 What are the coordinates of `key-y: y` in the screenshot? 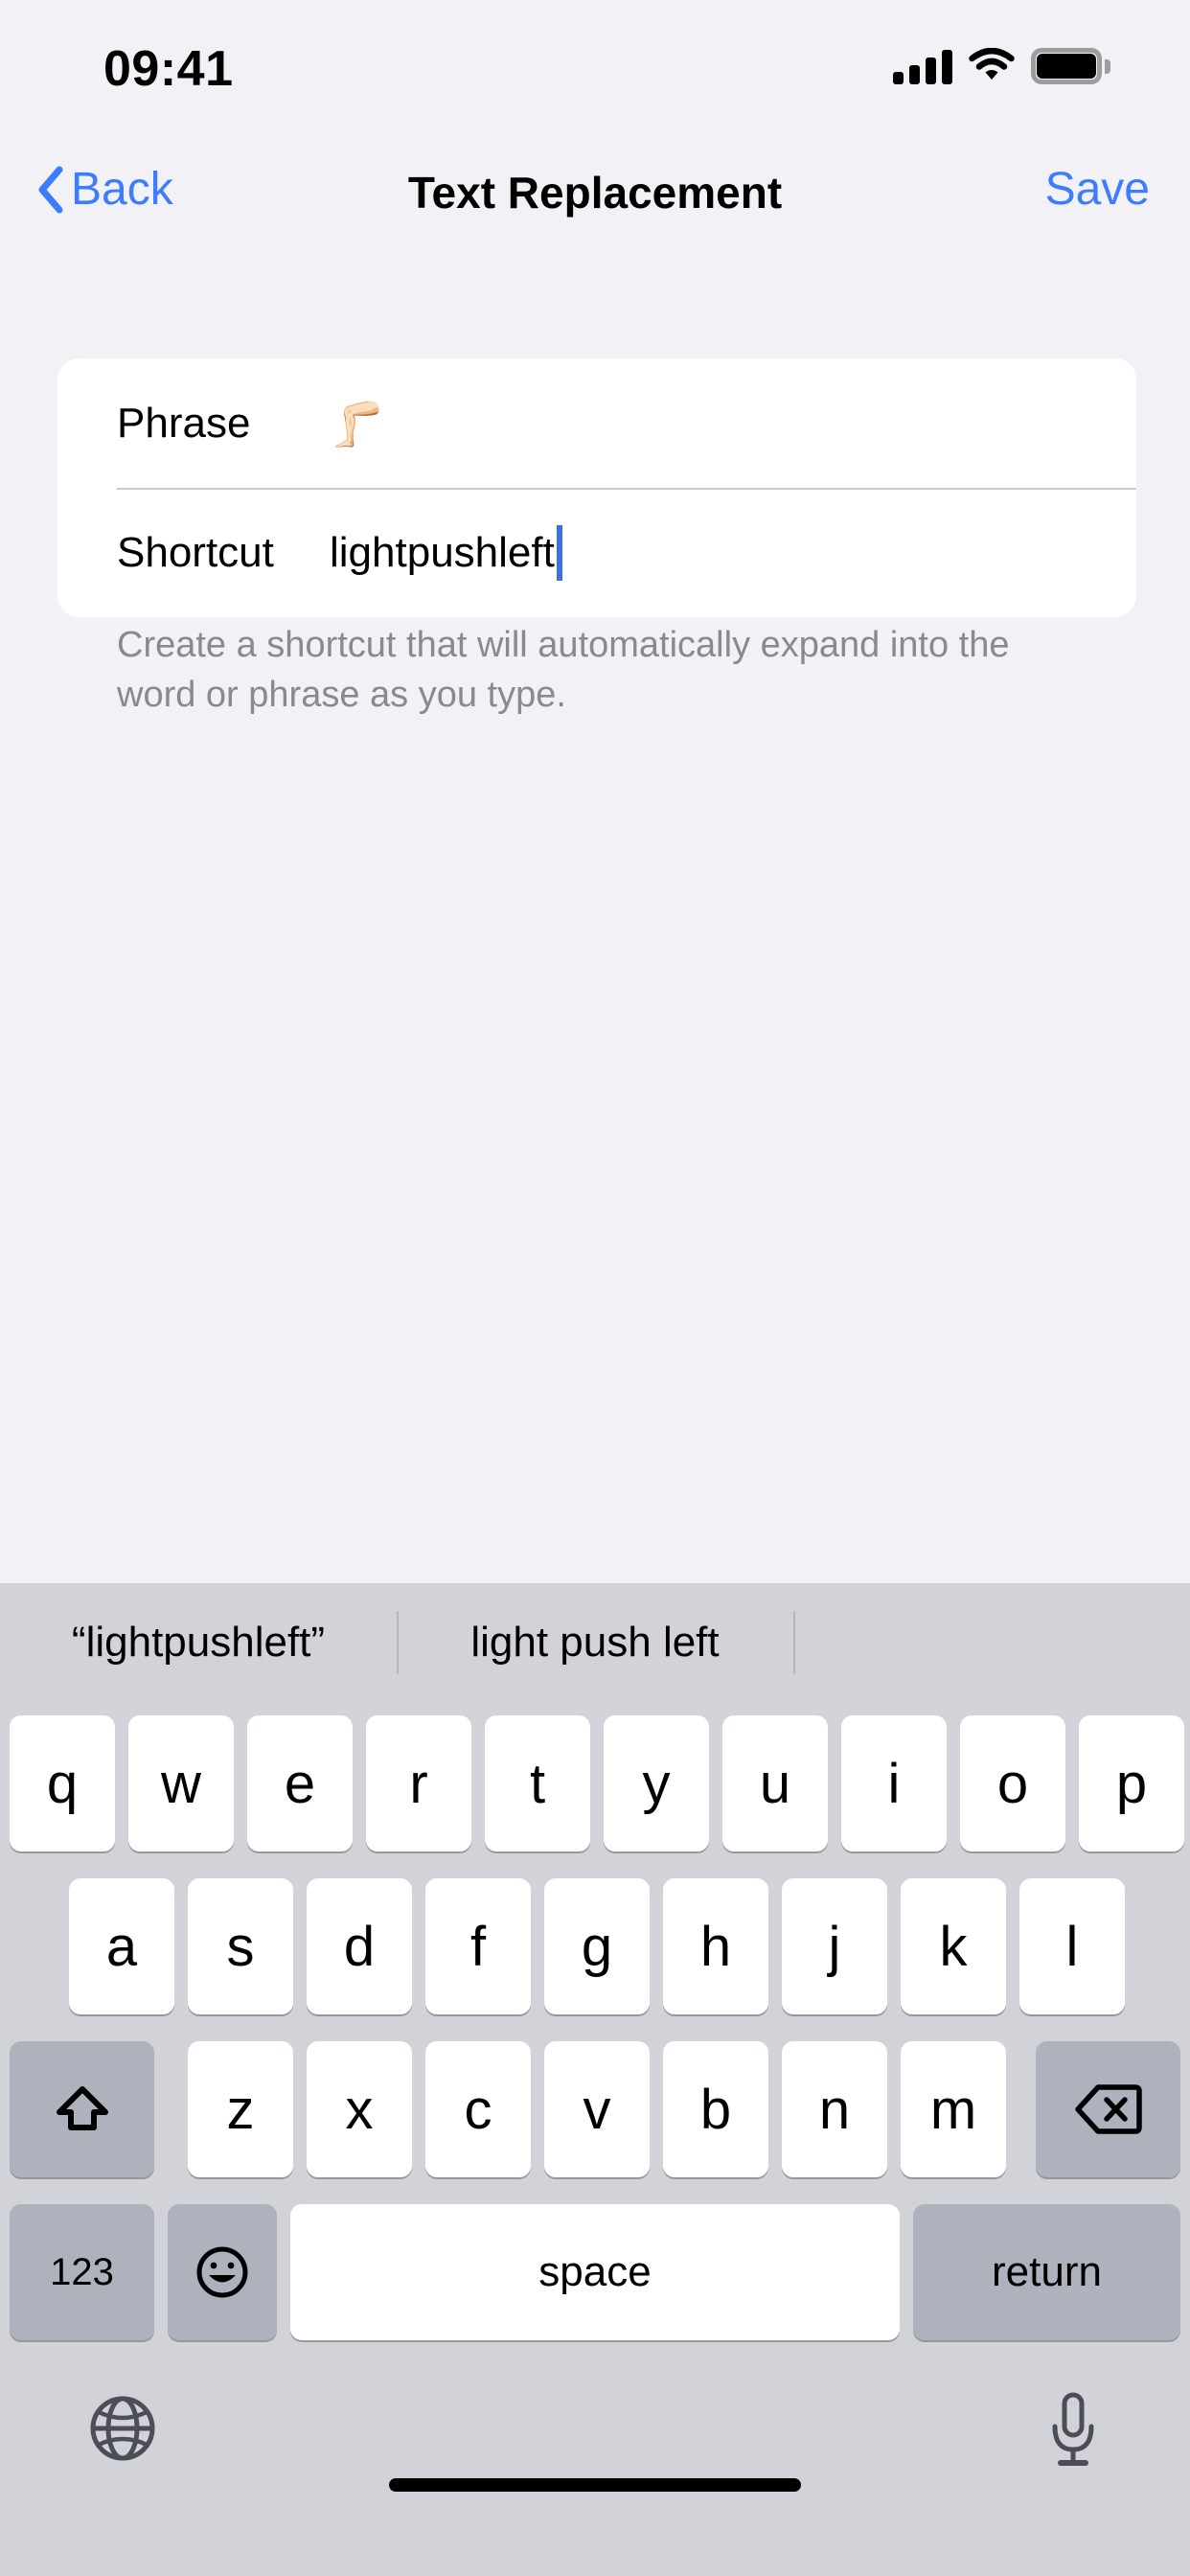 It's located at (656, 1783).